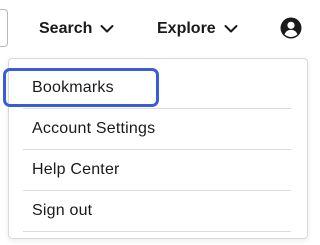 The image size is (320, 245). Describe the element at coordinates (291, 28) in the screenshot. I see `user-avatar-icon` at that location.